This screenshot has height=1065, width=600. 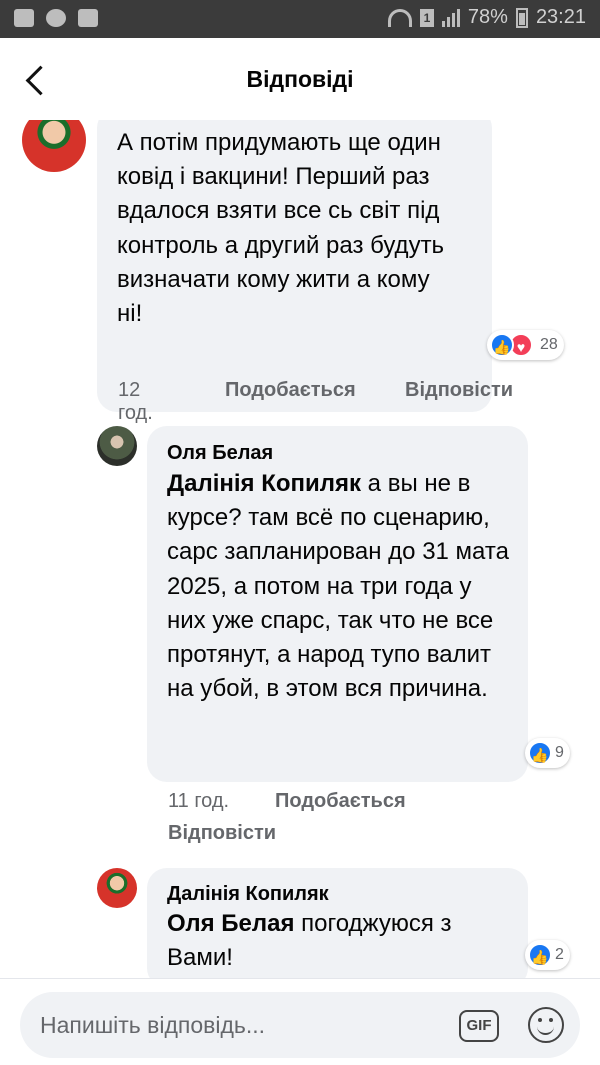 What do you see at coordinates (300, 1021) in the screenshot?
I see `reply-composer: GIF` at bounding box center [300, 1021].